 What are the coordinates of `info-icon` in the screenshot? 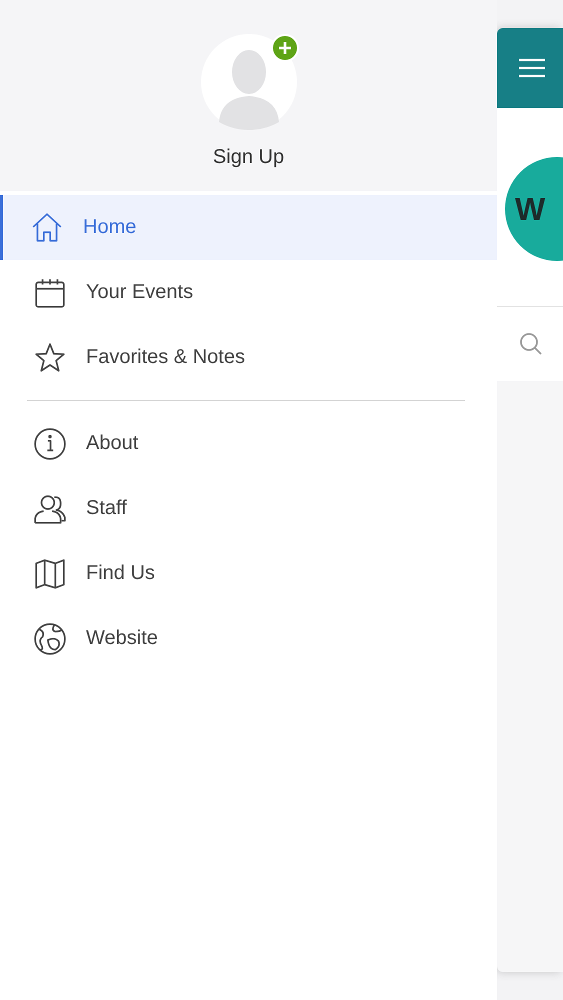 It's located at (50, 443).